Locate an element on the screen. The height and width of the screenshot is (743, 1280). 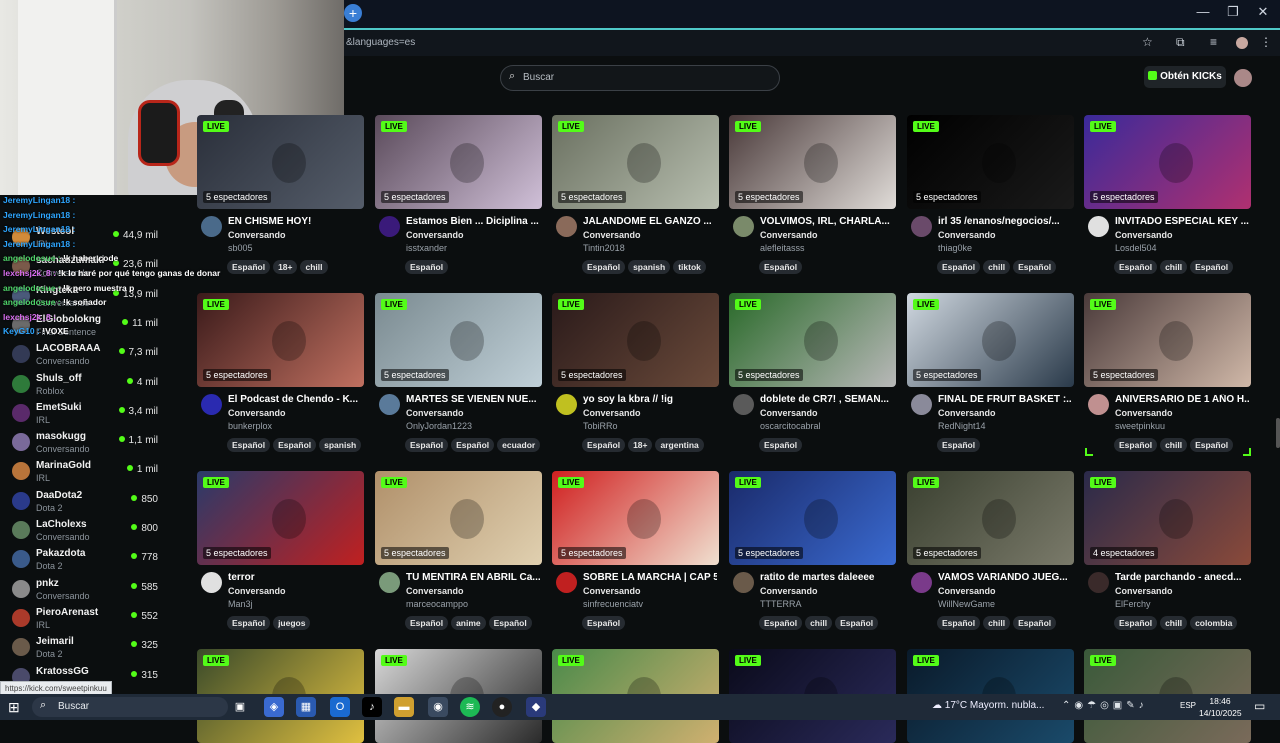
windows-start-icon: ⊞ is located at coordinates (14, 707).